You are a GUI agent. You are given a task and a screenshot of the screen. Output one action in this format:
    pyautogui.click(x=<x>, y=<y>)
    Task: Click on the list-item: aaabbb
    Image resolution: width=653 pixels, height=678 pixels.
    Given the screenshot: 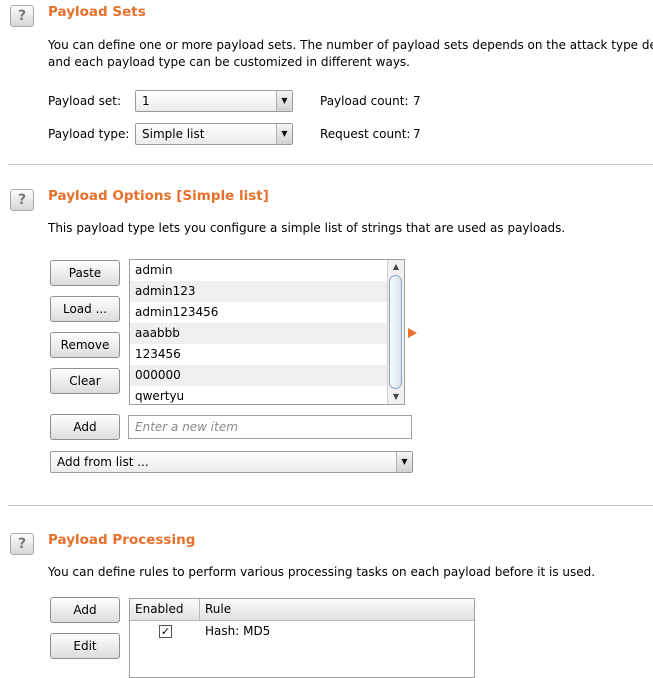 What is the action you would take?
    pyautogui.click(x=267, y=333)
    